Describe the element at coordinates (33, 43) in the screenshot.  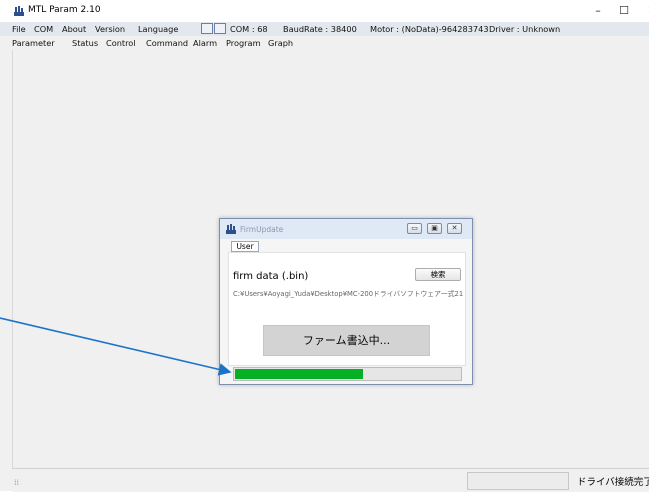
I see `menu-parameter: Parameter` at that location.